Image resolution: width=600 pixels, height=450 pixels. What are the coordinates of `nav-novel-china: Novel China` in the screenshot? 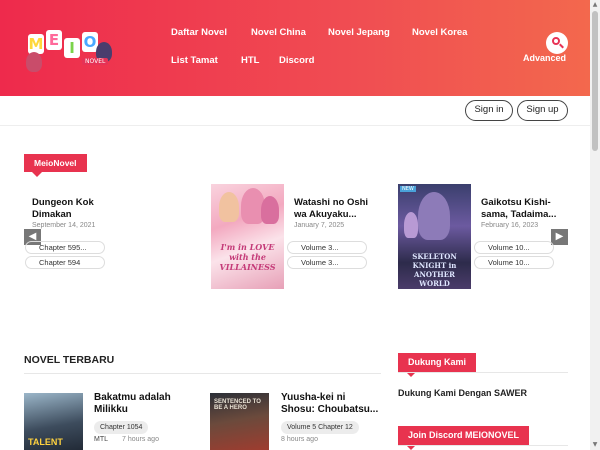 It's located at (278, 32).